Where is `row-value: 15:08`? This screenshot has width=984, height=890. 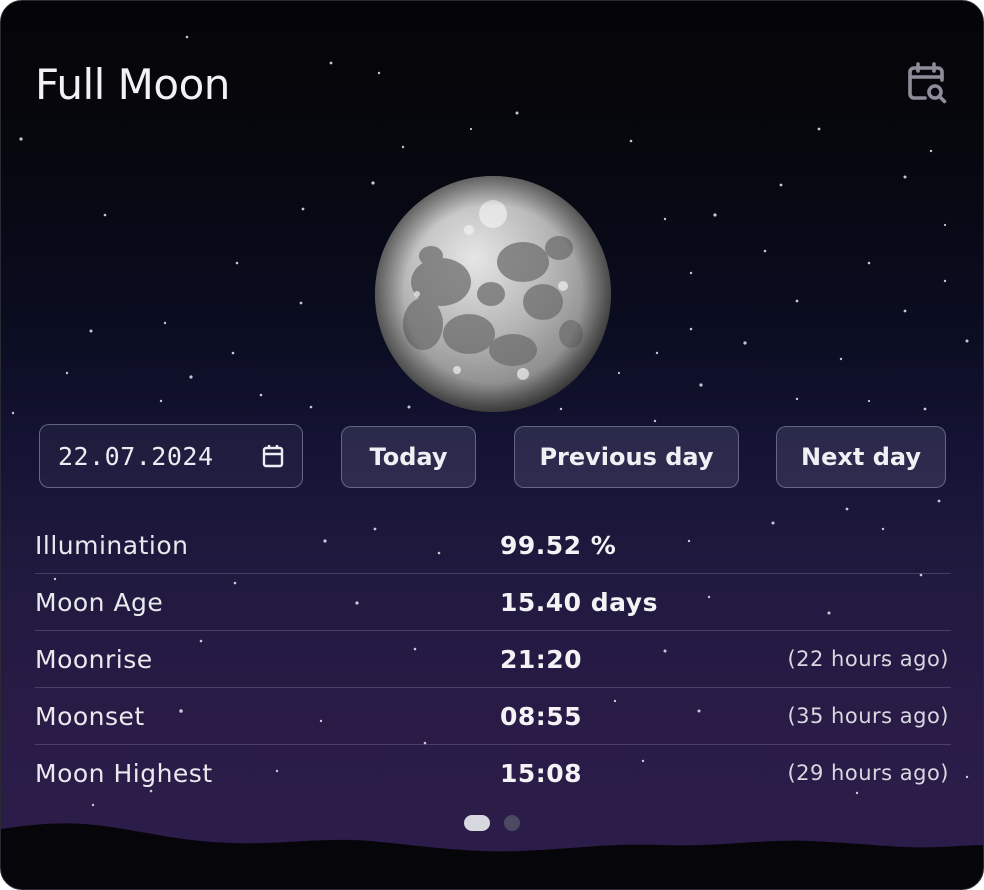 row-value: 15:08 is located at coordinates (541, 773).